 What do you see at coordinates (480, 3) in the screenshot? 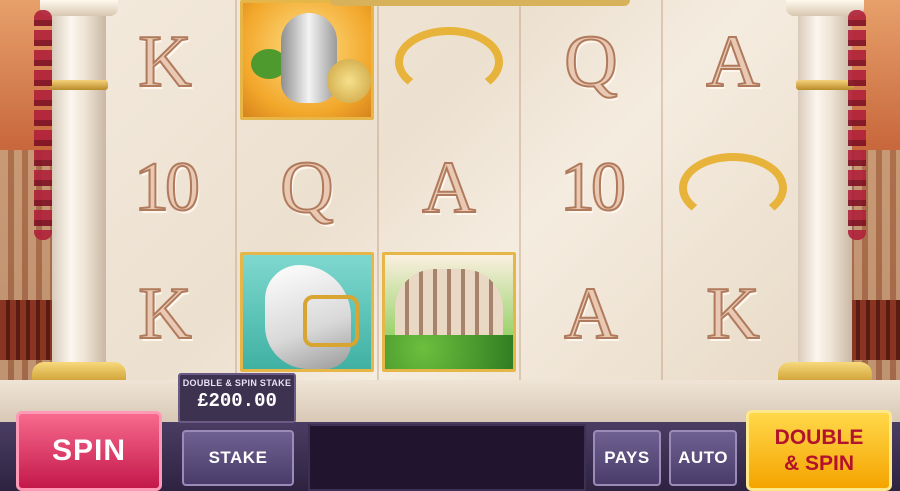
I see `top-frame` at bounding box center [480, 3].